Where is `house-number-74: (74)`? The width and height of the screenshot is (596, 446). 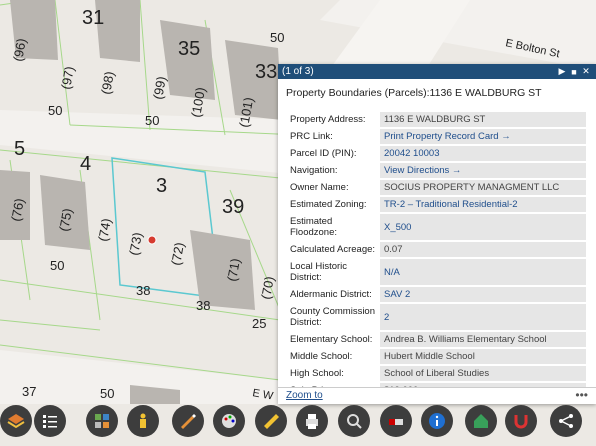 house-number-74: (74) is located at coordinates (104, 229).